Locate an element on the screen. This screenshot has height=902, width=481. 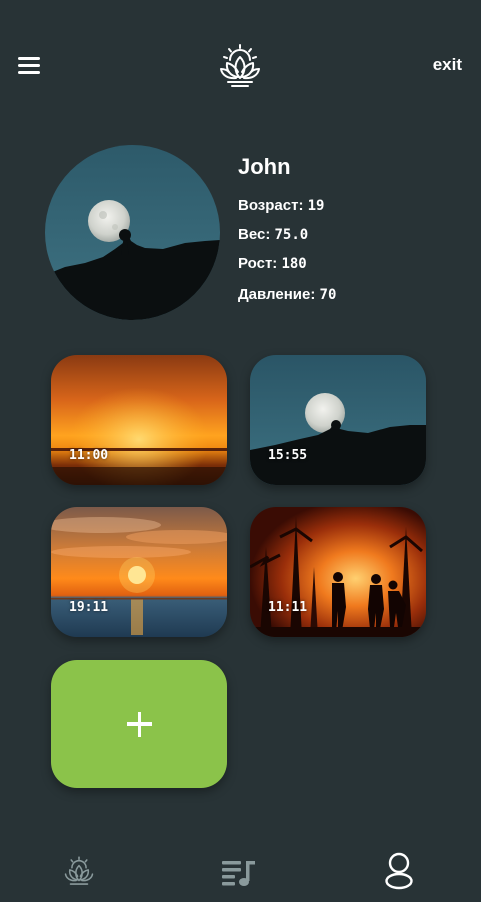
nav-profile is located at coordinates (399, 871).